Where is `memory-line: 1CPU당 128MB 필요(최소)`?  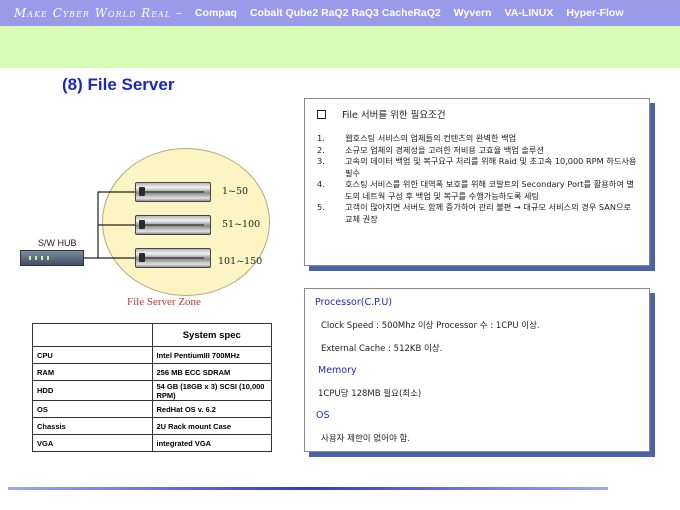
memory-line: 1CPU당 128MB 필요(최소) is located at coordinates (370, 394).